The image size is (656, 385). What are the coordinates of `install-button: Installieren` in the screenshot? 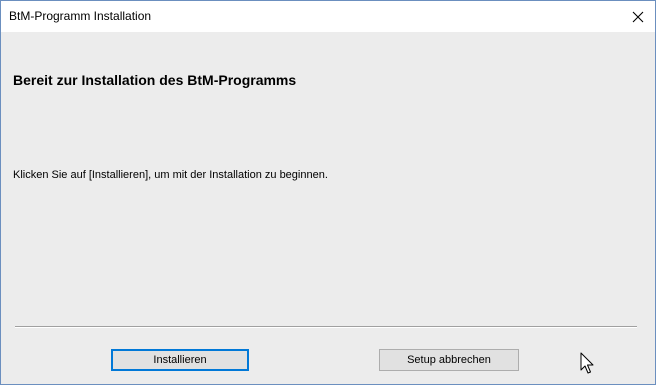 It's located at (180, 360).